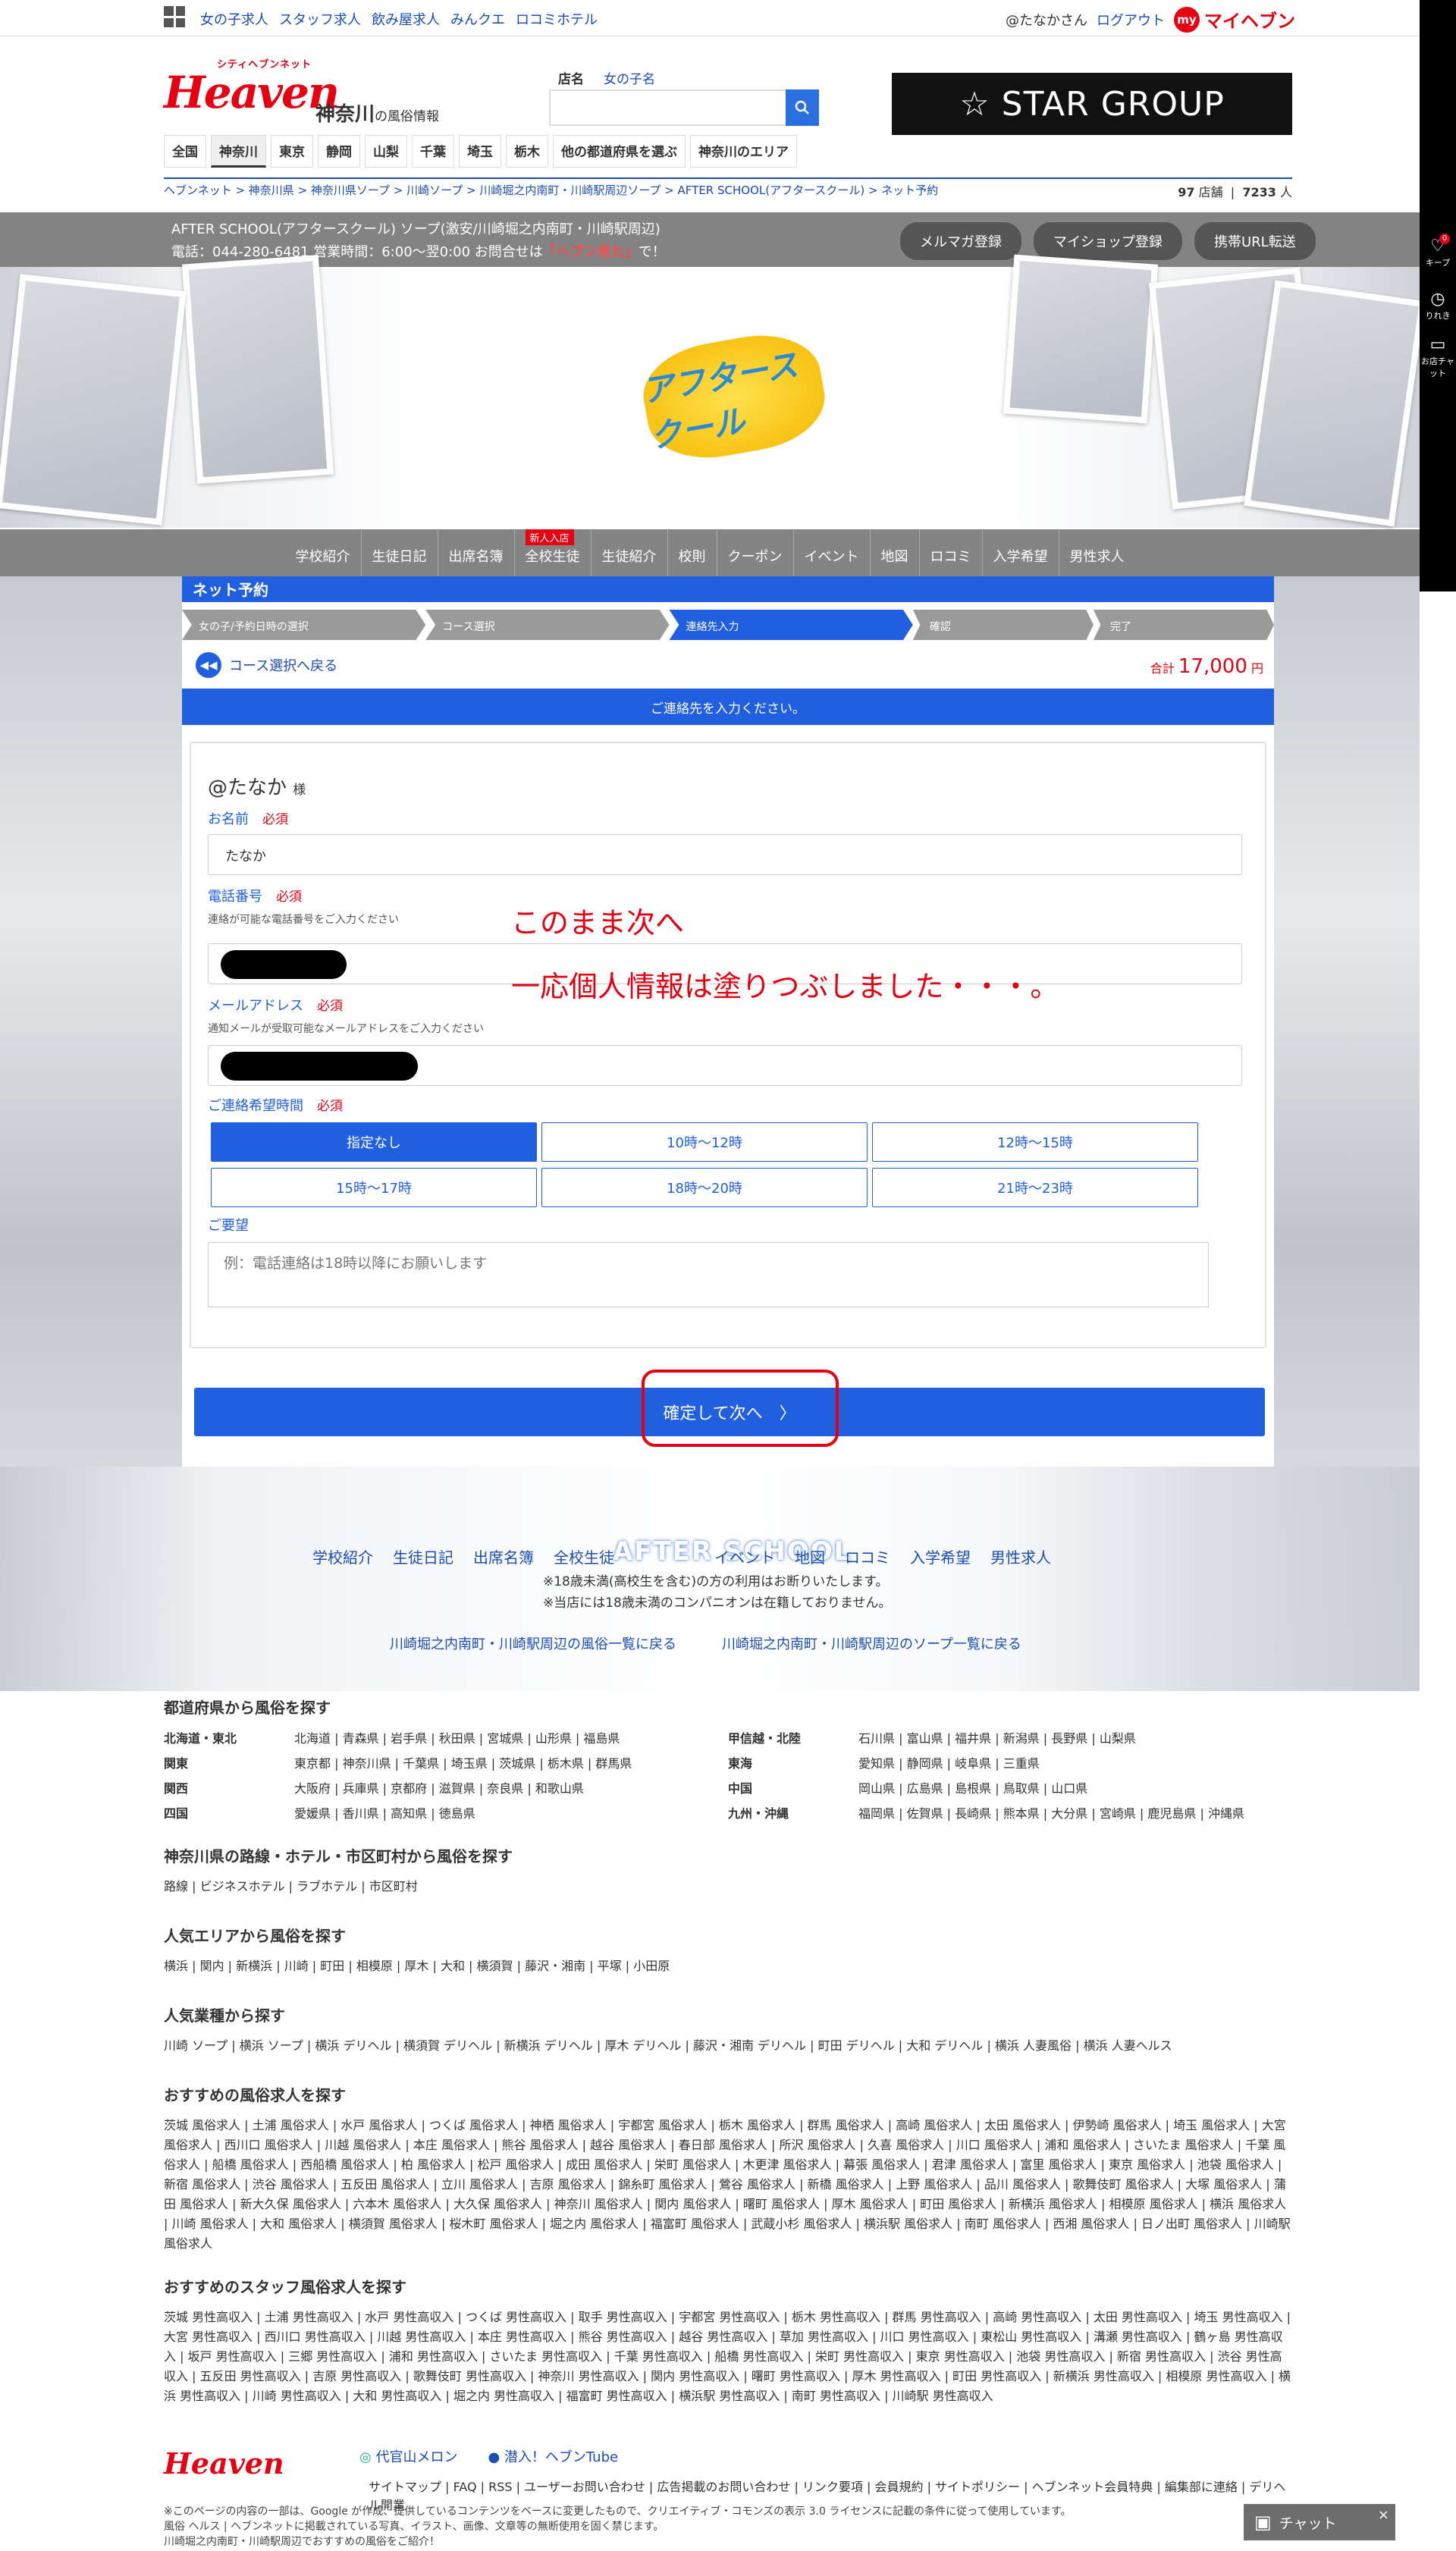  I want to click on region-name: 四国, so click(176, 1813).